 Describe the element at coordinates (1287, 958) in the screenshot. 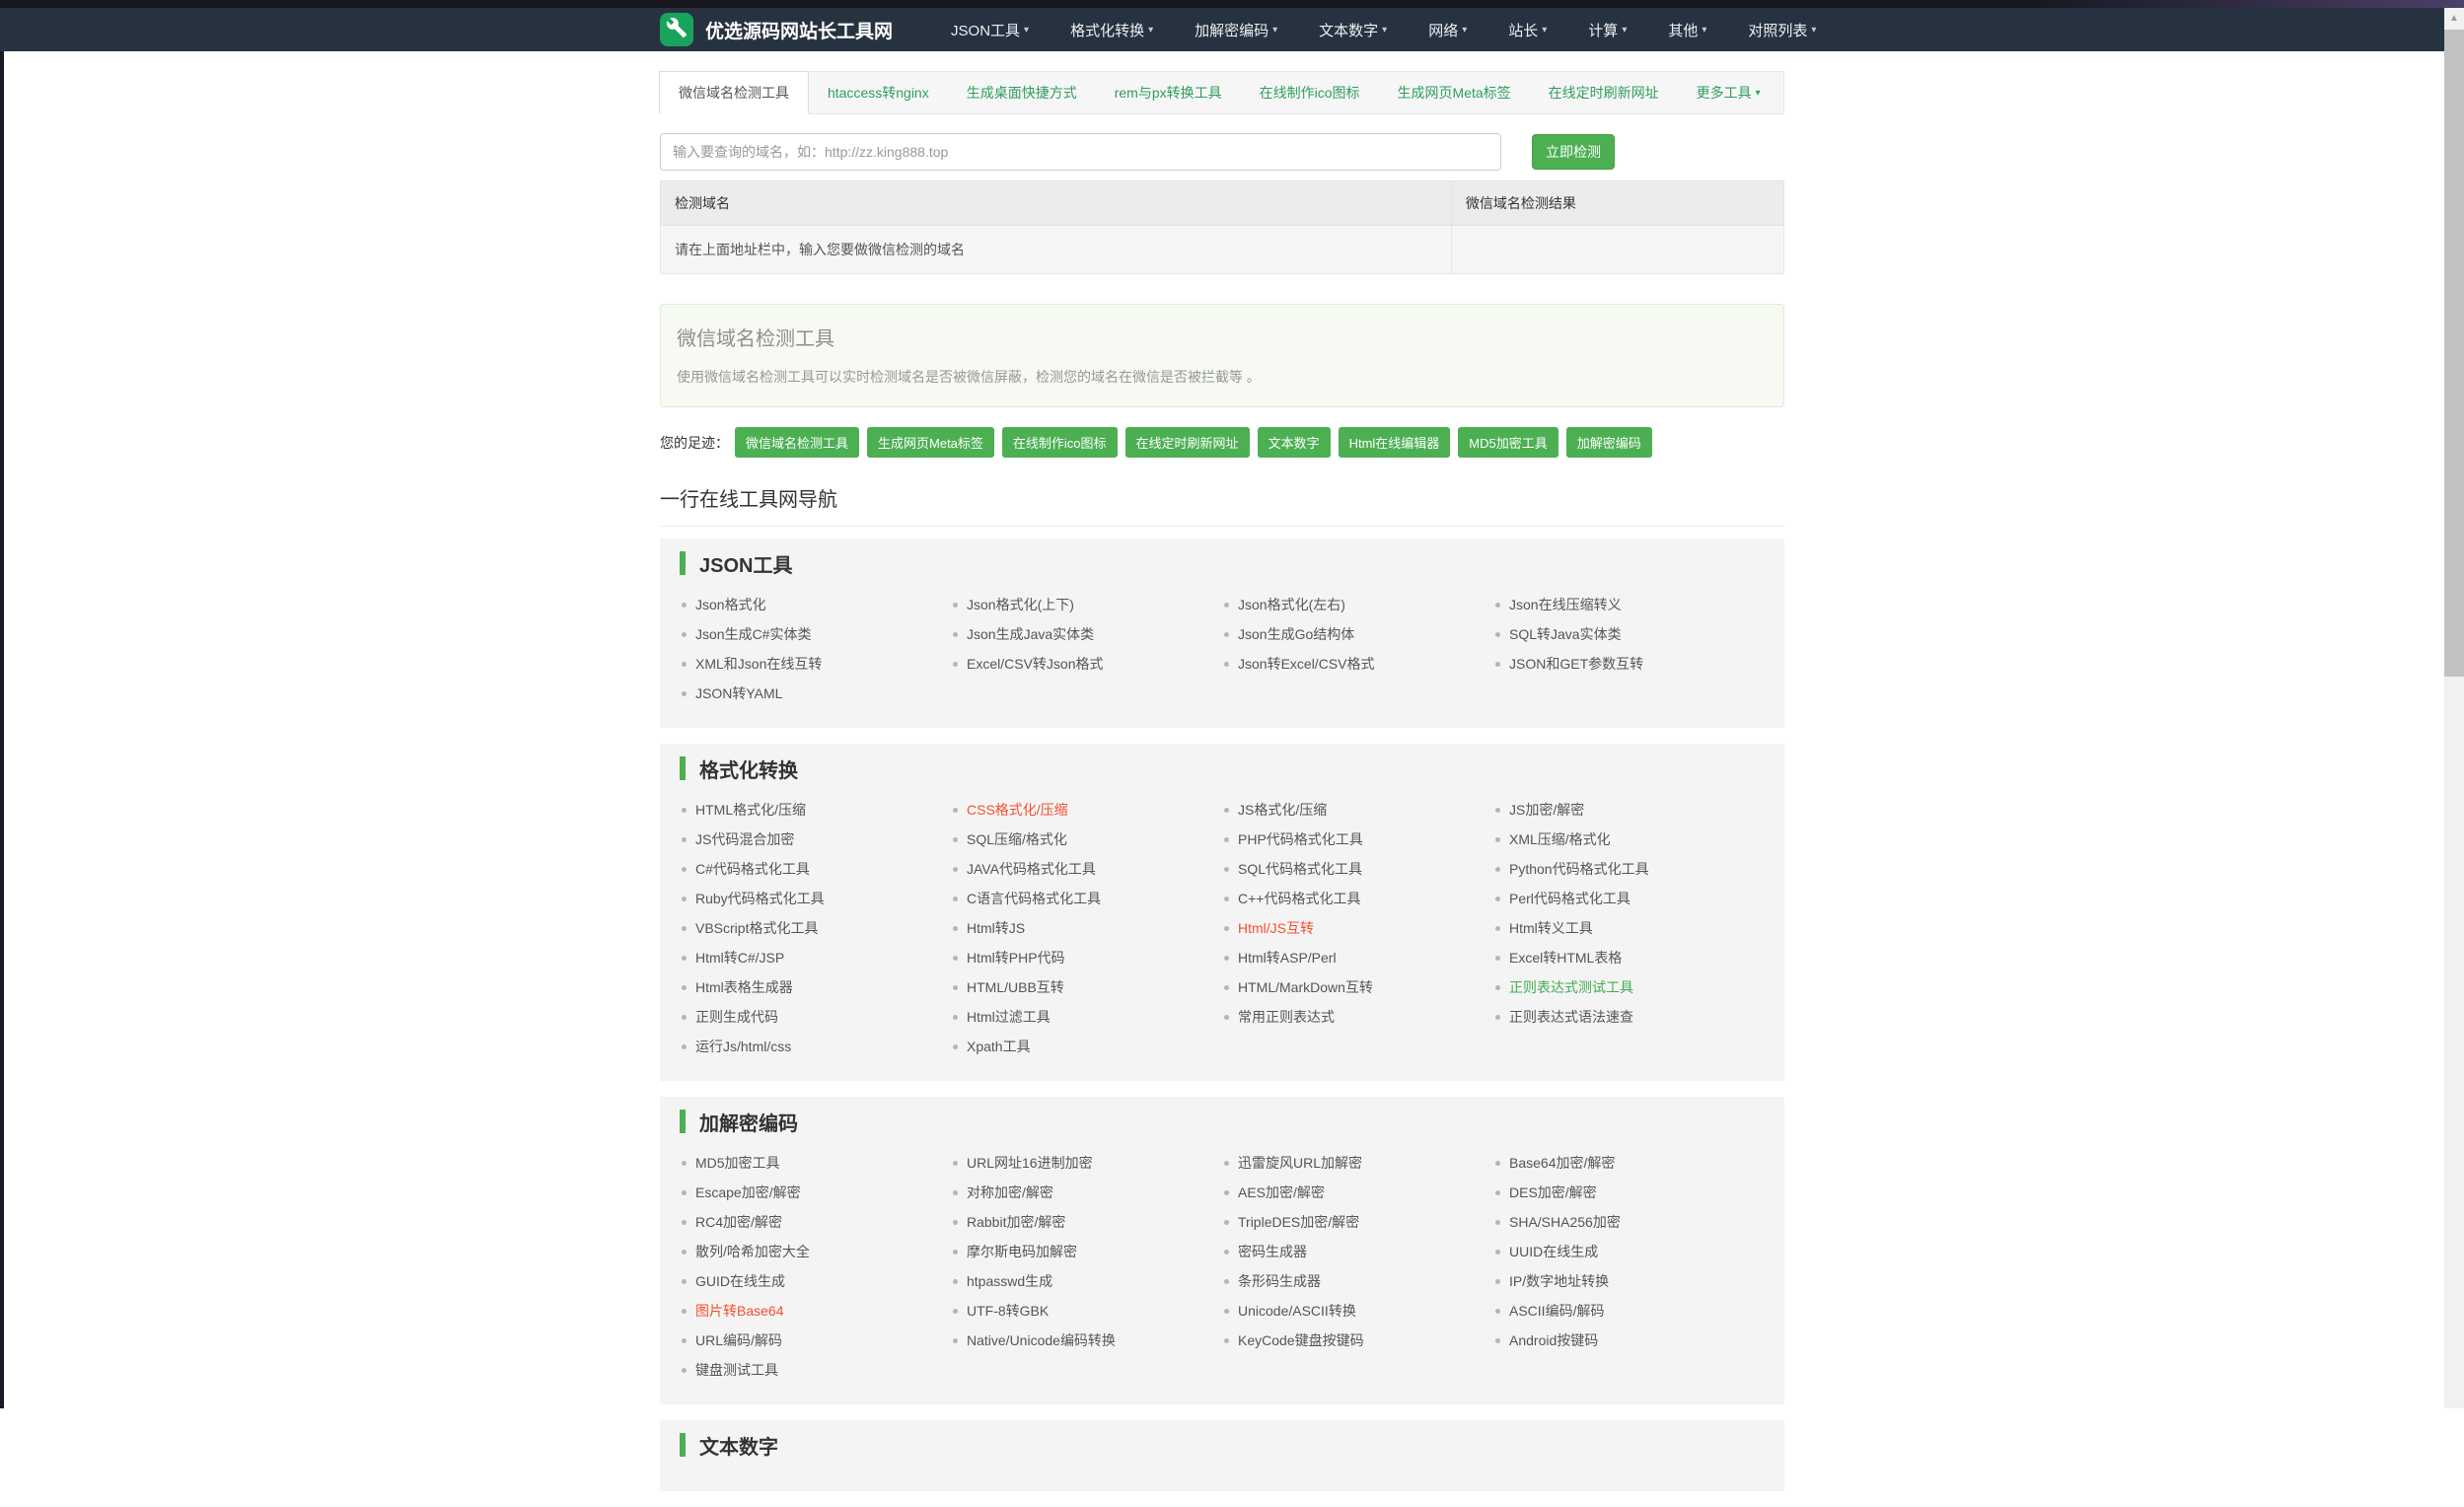

I see `tool-link: Html转ASP/Perl` at that location.